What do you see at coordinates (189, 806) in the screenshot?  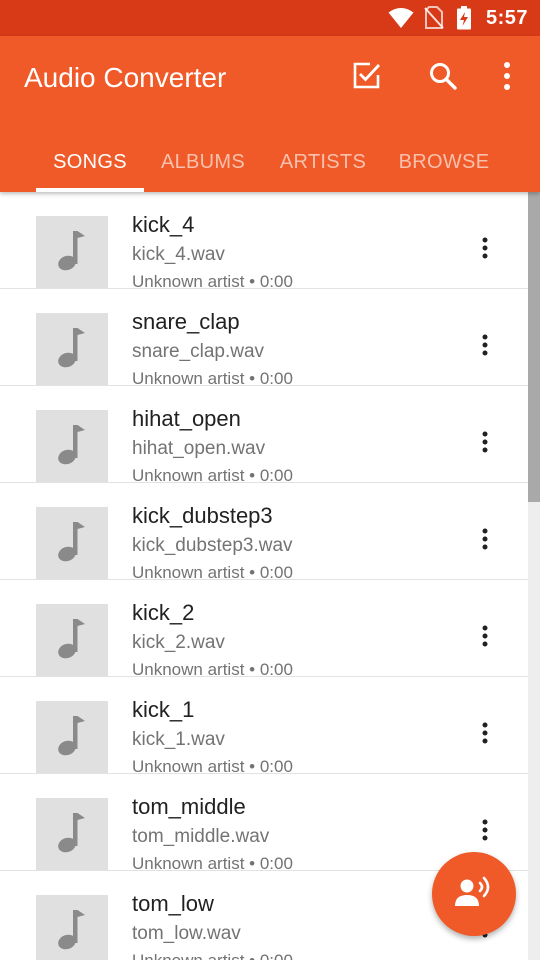 I see `song-title: tom_middle` at bounding box center [189, 806].